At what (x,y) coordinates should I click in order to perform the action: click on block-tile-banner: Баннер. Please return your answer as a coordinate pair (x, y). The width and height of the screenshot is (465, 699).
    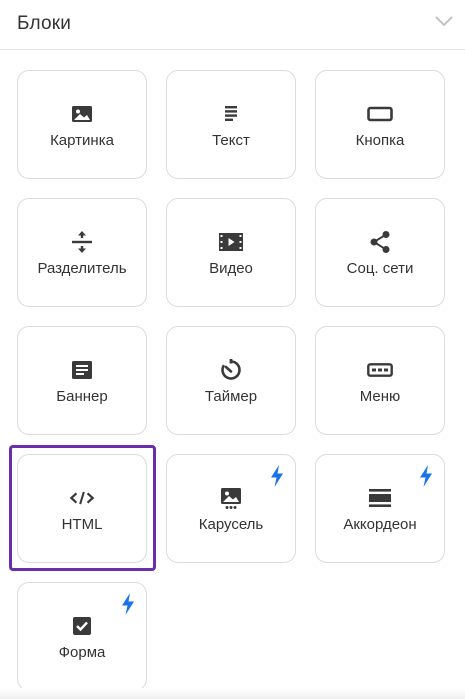
    Looking at the image, I should click on (82, 380).